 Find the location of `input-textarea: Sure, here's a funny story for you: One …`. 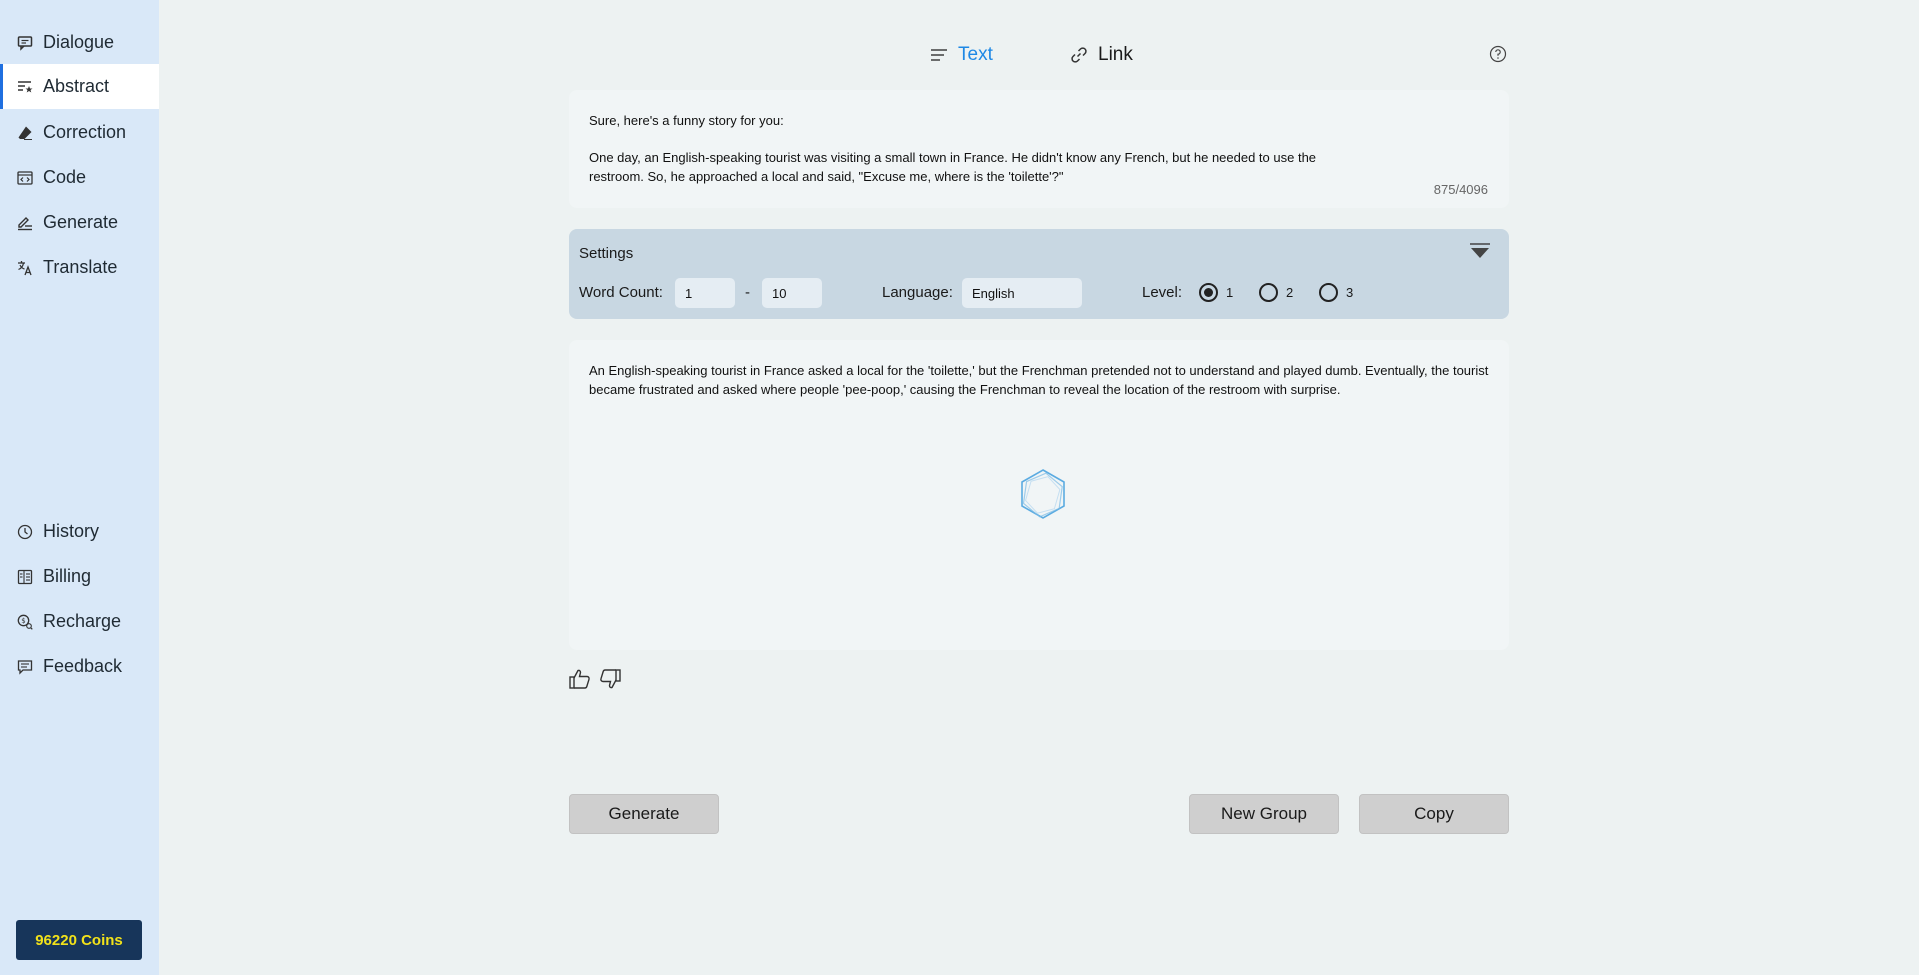

input-textarea: Sure, here's a funny story for you: One … is located at coordinates (1019, 149).